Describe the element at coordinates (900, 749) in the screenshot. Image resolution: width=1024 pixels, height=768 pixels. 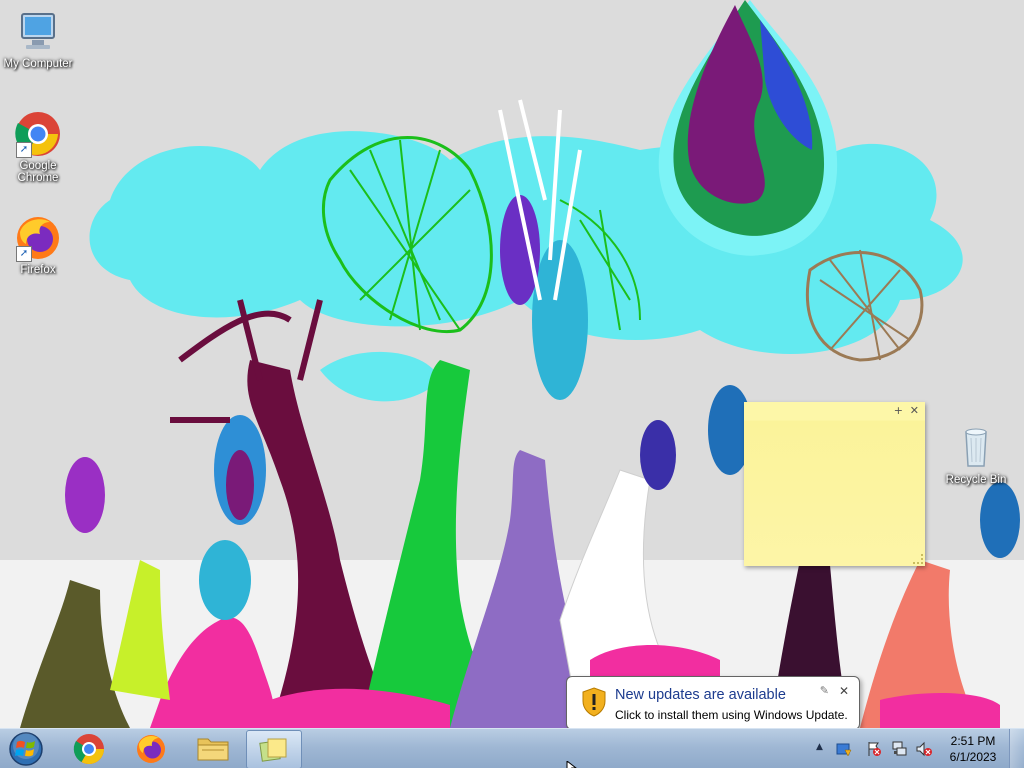
I see `network-icon` at that location.